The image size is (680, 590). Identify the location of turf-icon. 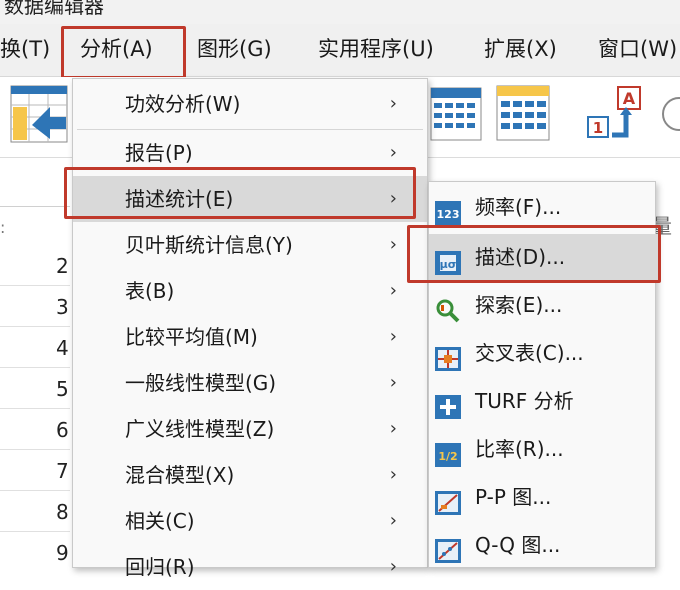
(448, 404).